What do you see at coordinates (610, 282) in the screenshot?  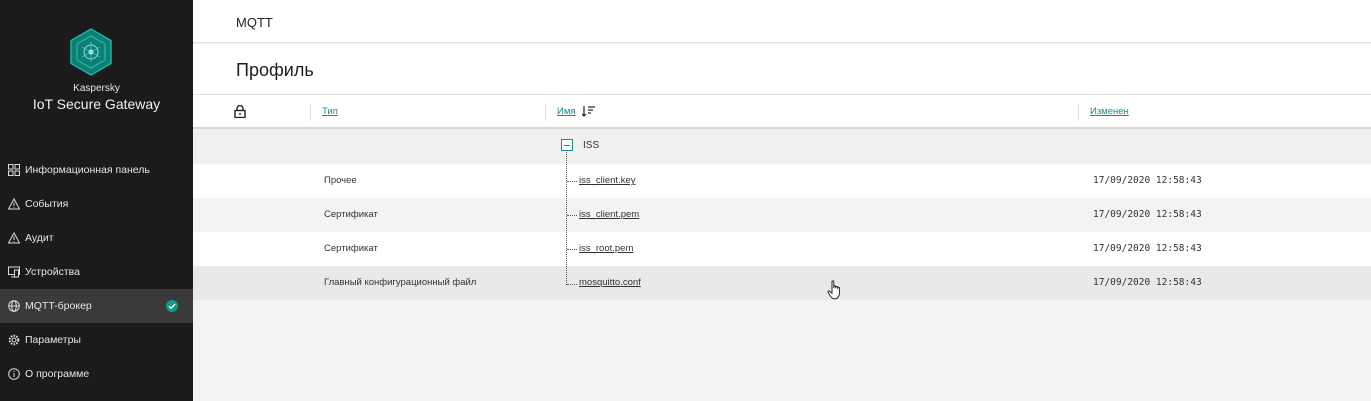 I see `cell-name-link: mosquitto.conf` at bounding box center [610, 282].